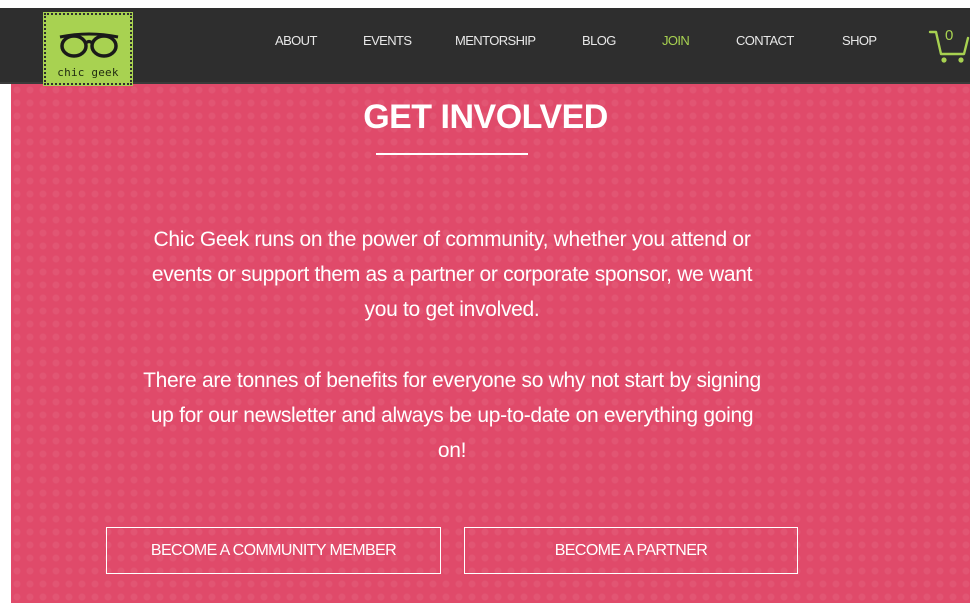 The height and width of the screenshot is (603, 970). What do you see at coordinates (296, 40) in the screenshot?
I see `nav-item-about: ABOUT` at bounding box center [296, 40].